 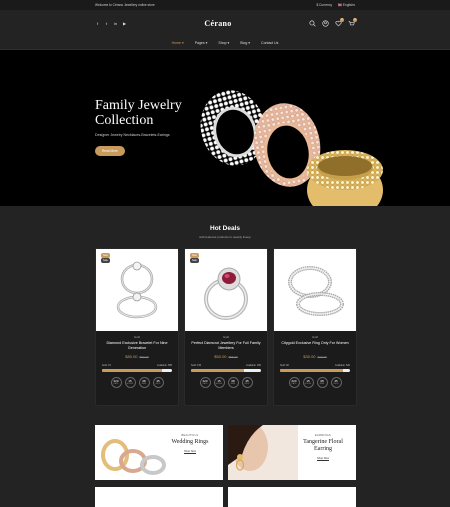 I want to click on site-header: f t in ▶ Cérano 0 0, so click(x=225, y=23).